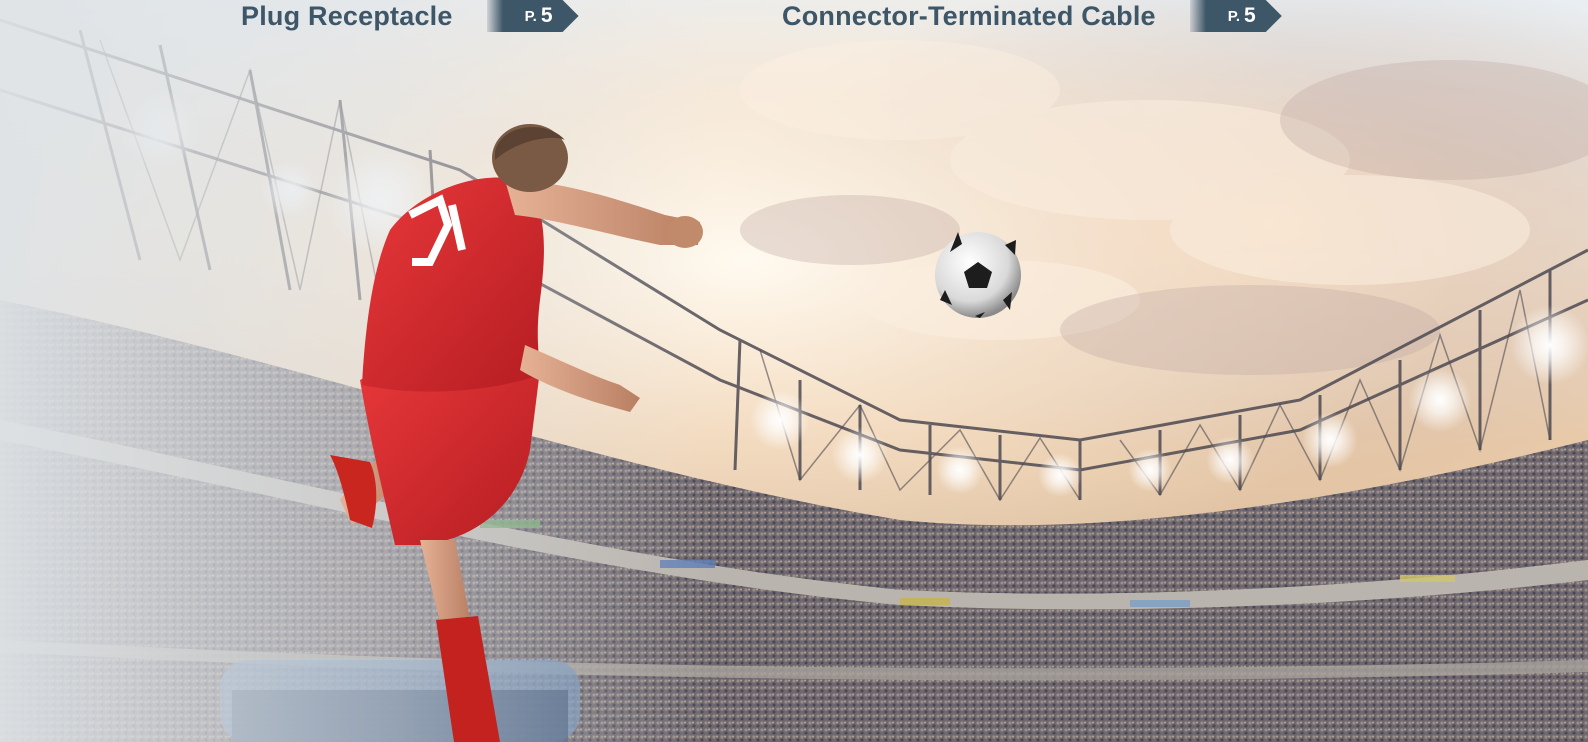  What do you see at coordinates (978, 275) in the screenshot?
I see `soccer-ball-icon` at bounding box center [978, 275].